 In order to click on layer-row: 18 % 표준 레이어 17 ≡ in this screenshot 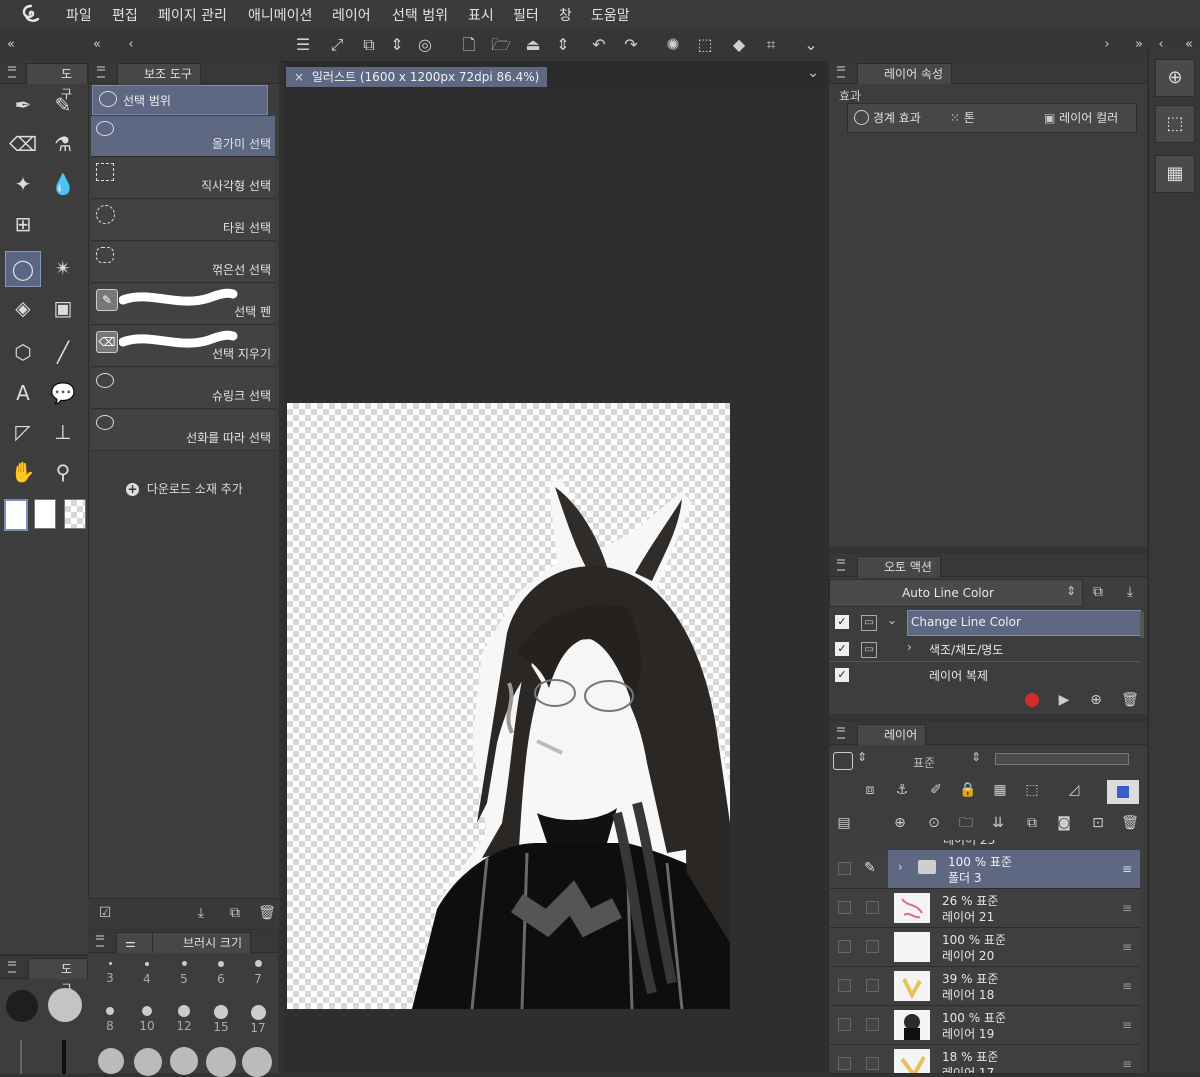, I will do `click(985, 1059)`.